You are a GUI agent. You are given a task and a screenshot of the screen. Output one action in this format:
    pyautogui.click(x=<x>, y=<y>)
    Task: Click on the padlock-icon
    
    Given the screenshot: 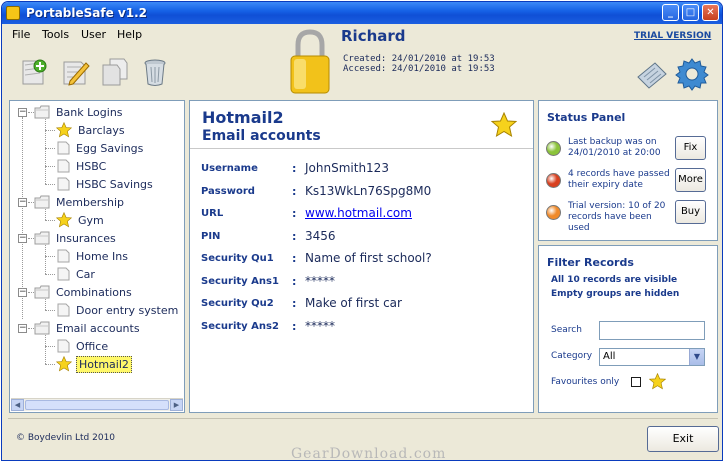 What is the action you would take?
    pyautogui.click(x=310, y=61)
    